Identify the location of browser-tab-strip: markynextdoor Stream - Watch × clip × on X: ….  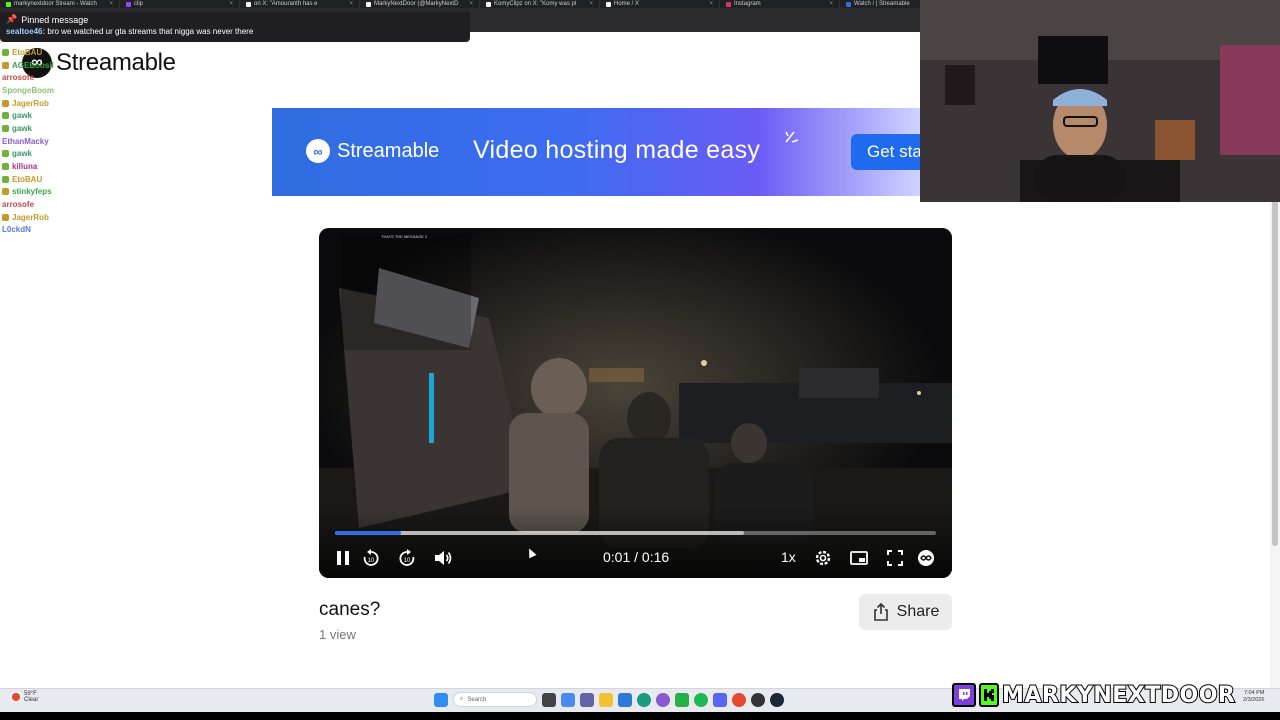
(460, 4).